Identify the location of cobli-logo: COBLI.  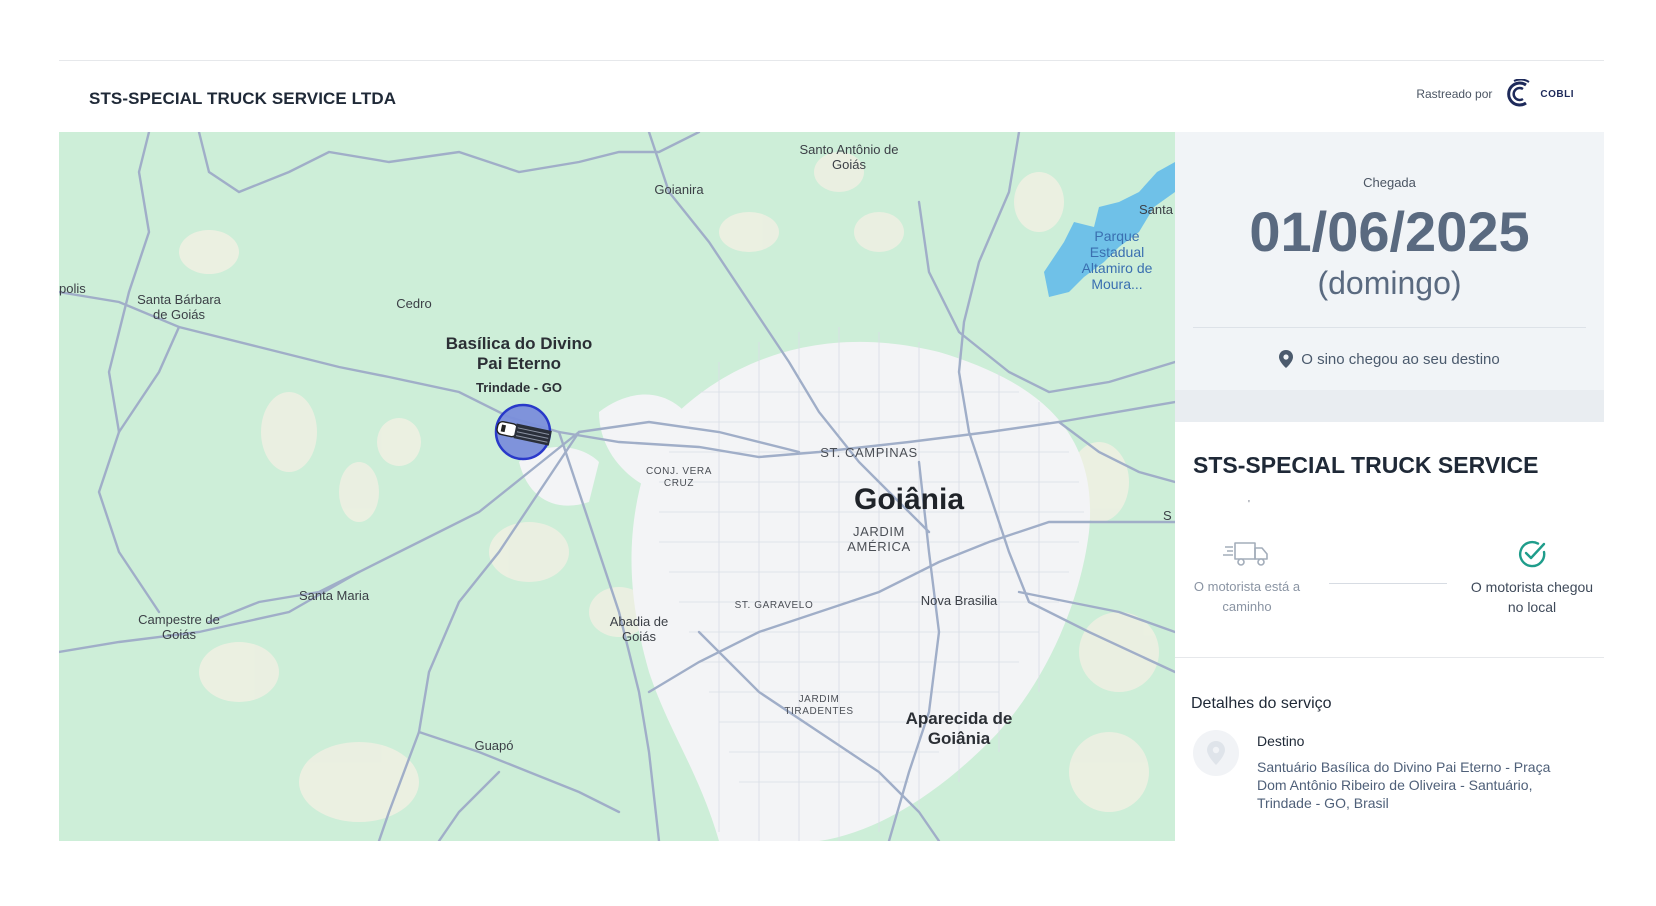
(1539, 94).